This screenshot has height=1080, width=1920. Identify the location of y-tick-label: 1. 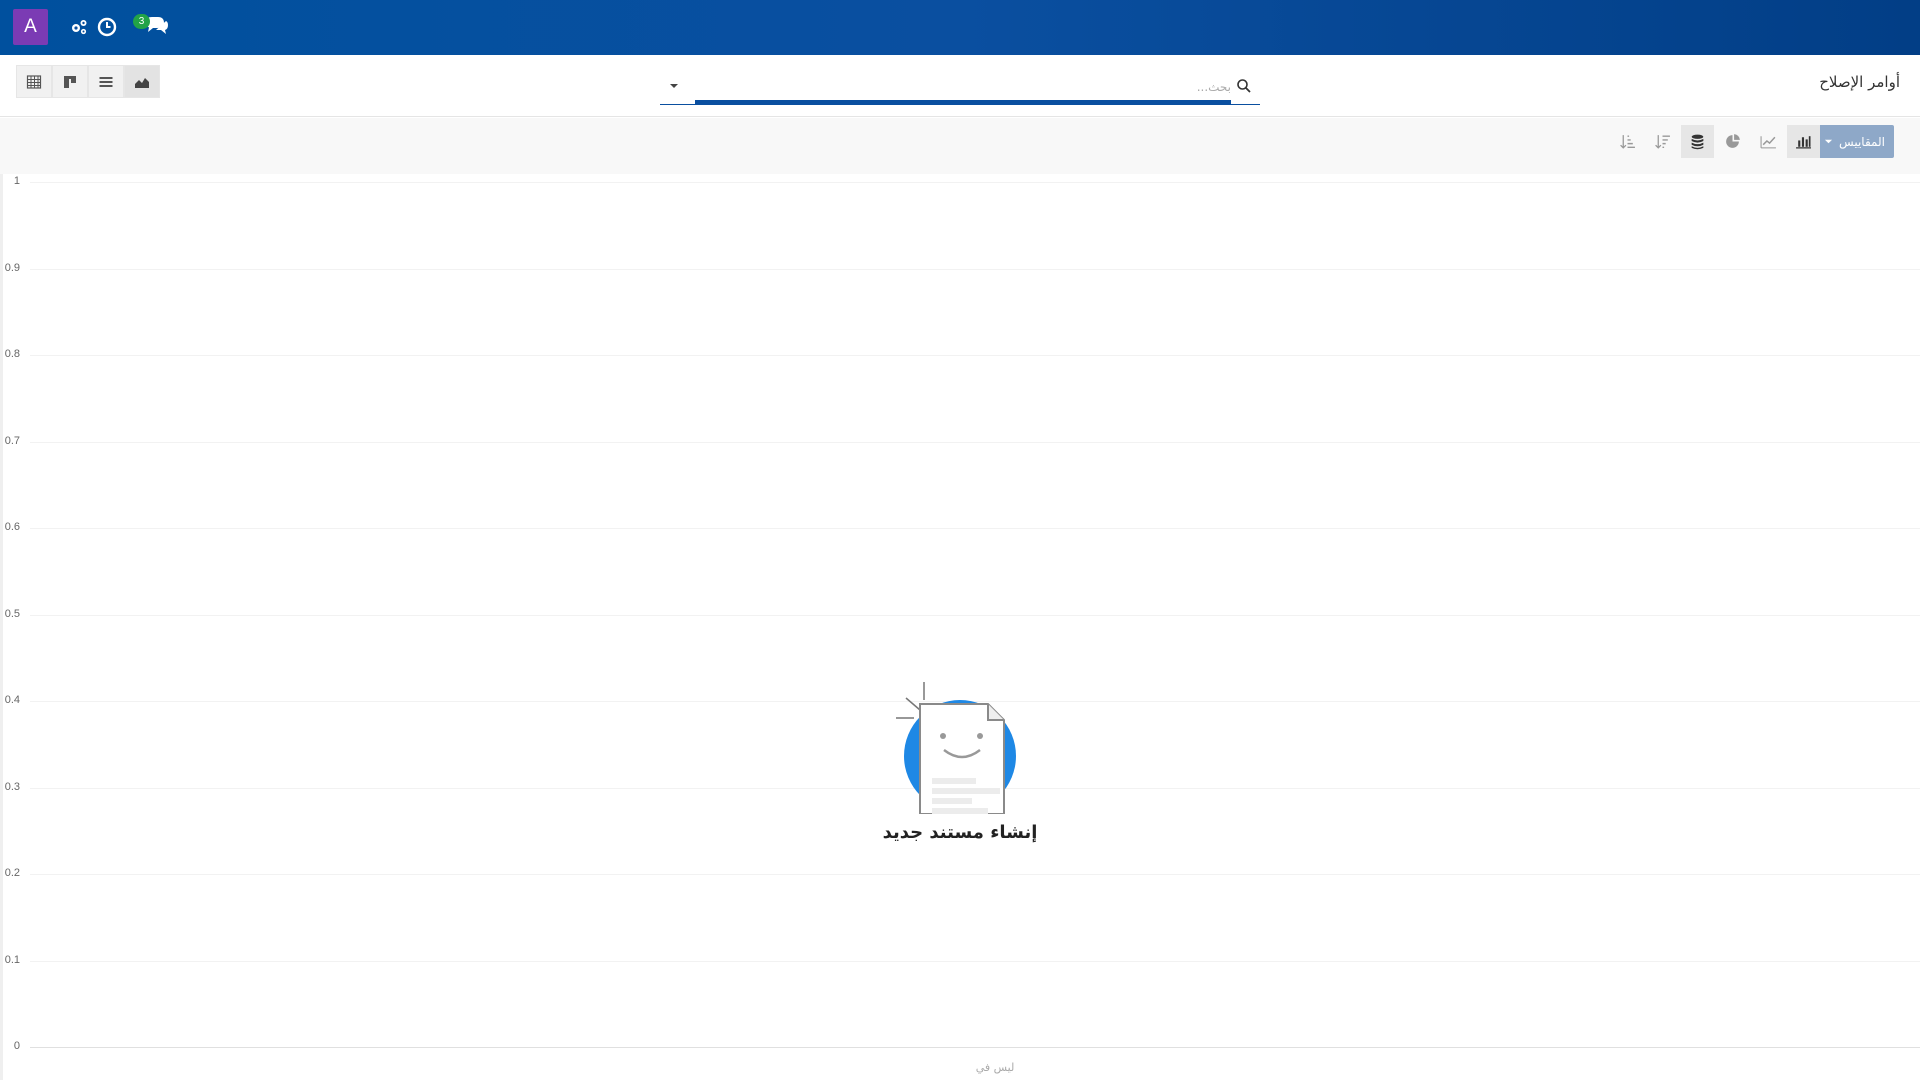
(16, 181).